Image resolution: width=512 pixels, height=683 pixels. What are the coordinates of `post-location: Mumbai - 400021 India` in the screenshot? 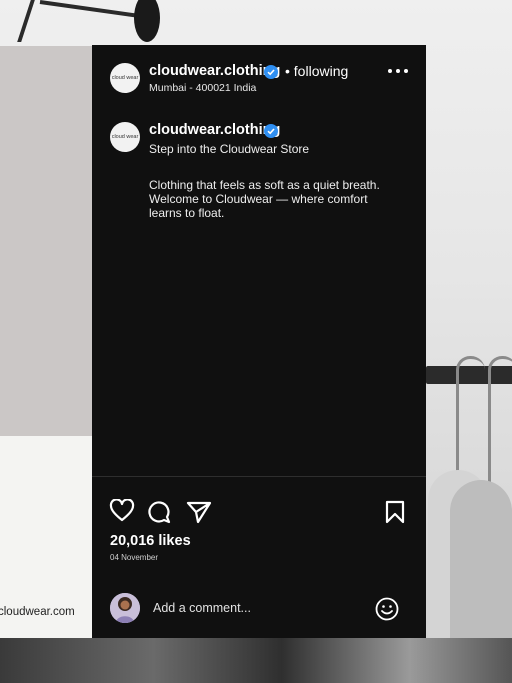 It's located at (202, 88).